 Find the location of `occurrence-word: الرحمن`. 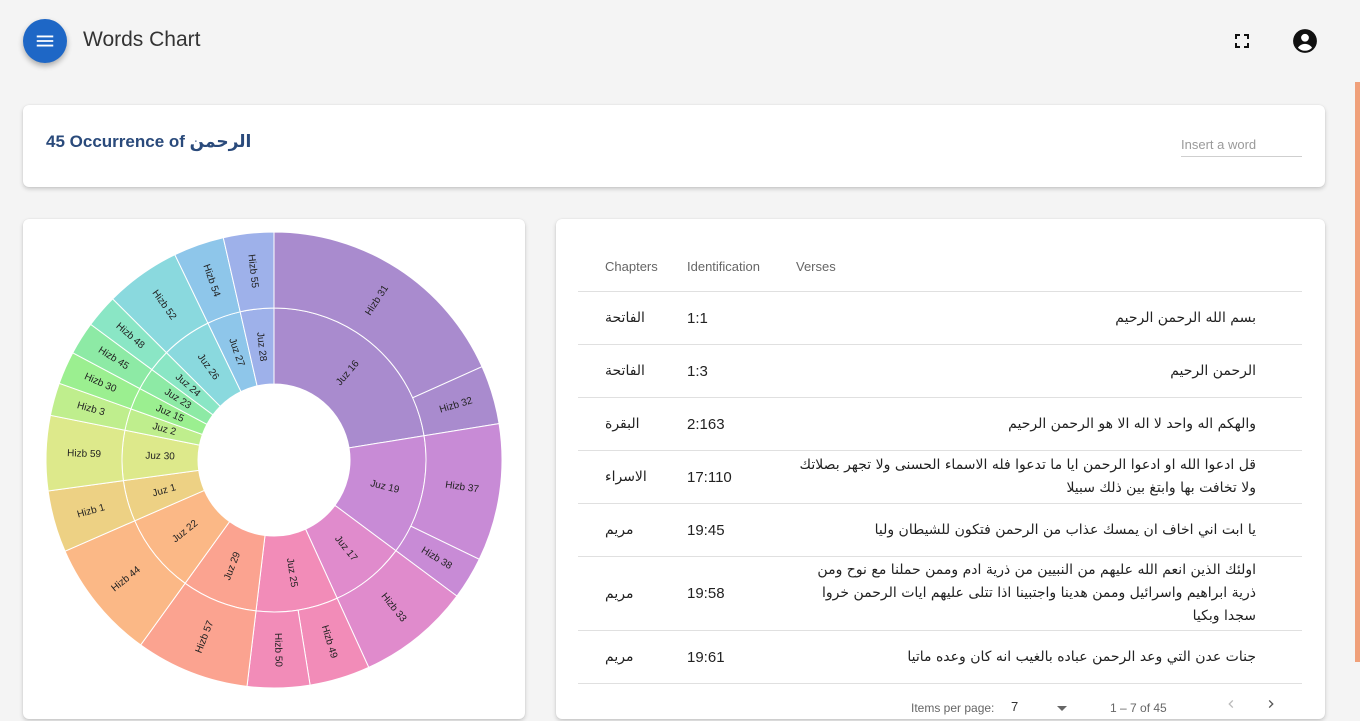

occurrence-word: الرحمن is located at coordinates (220, 142).